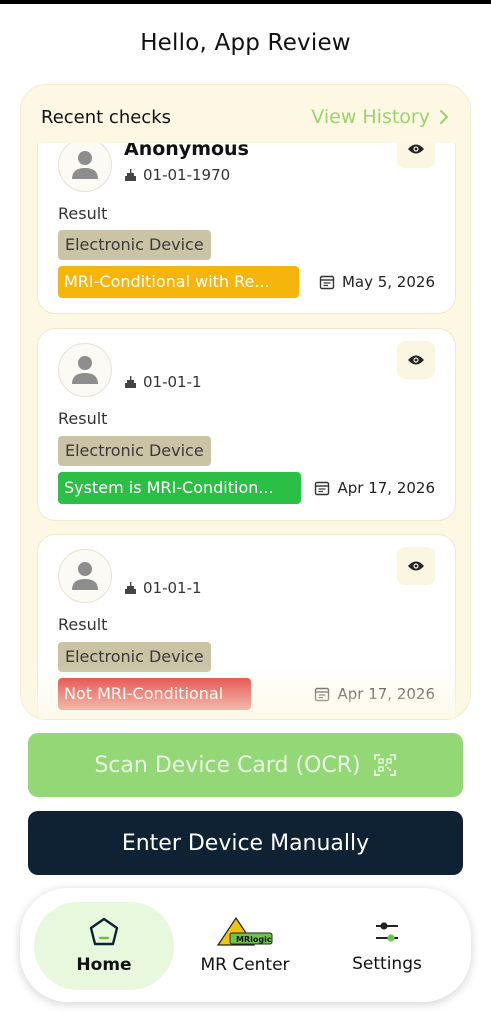  Describe the element at coordinates (154, 694) in the screenshot. I see `status-chip: Not MRI-Conditional` at that location.